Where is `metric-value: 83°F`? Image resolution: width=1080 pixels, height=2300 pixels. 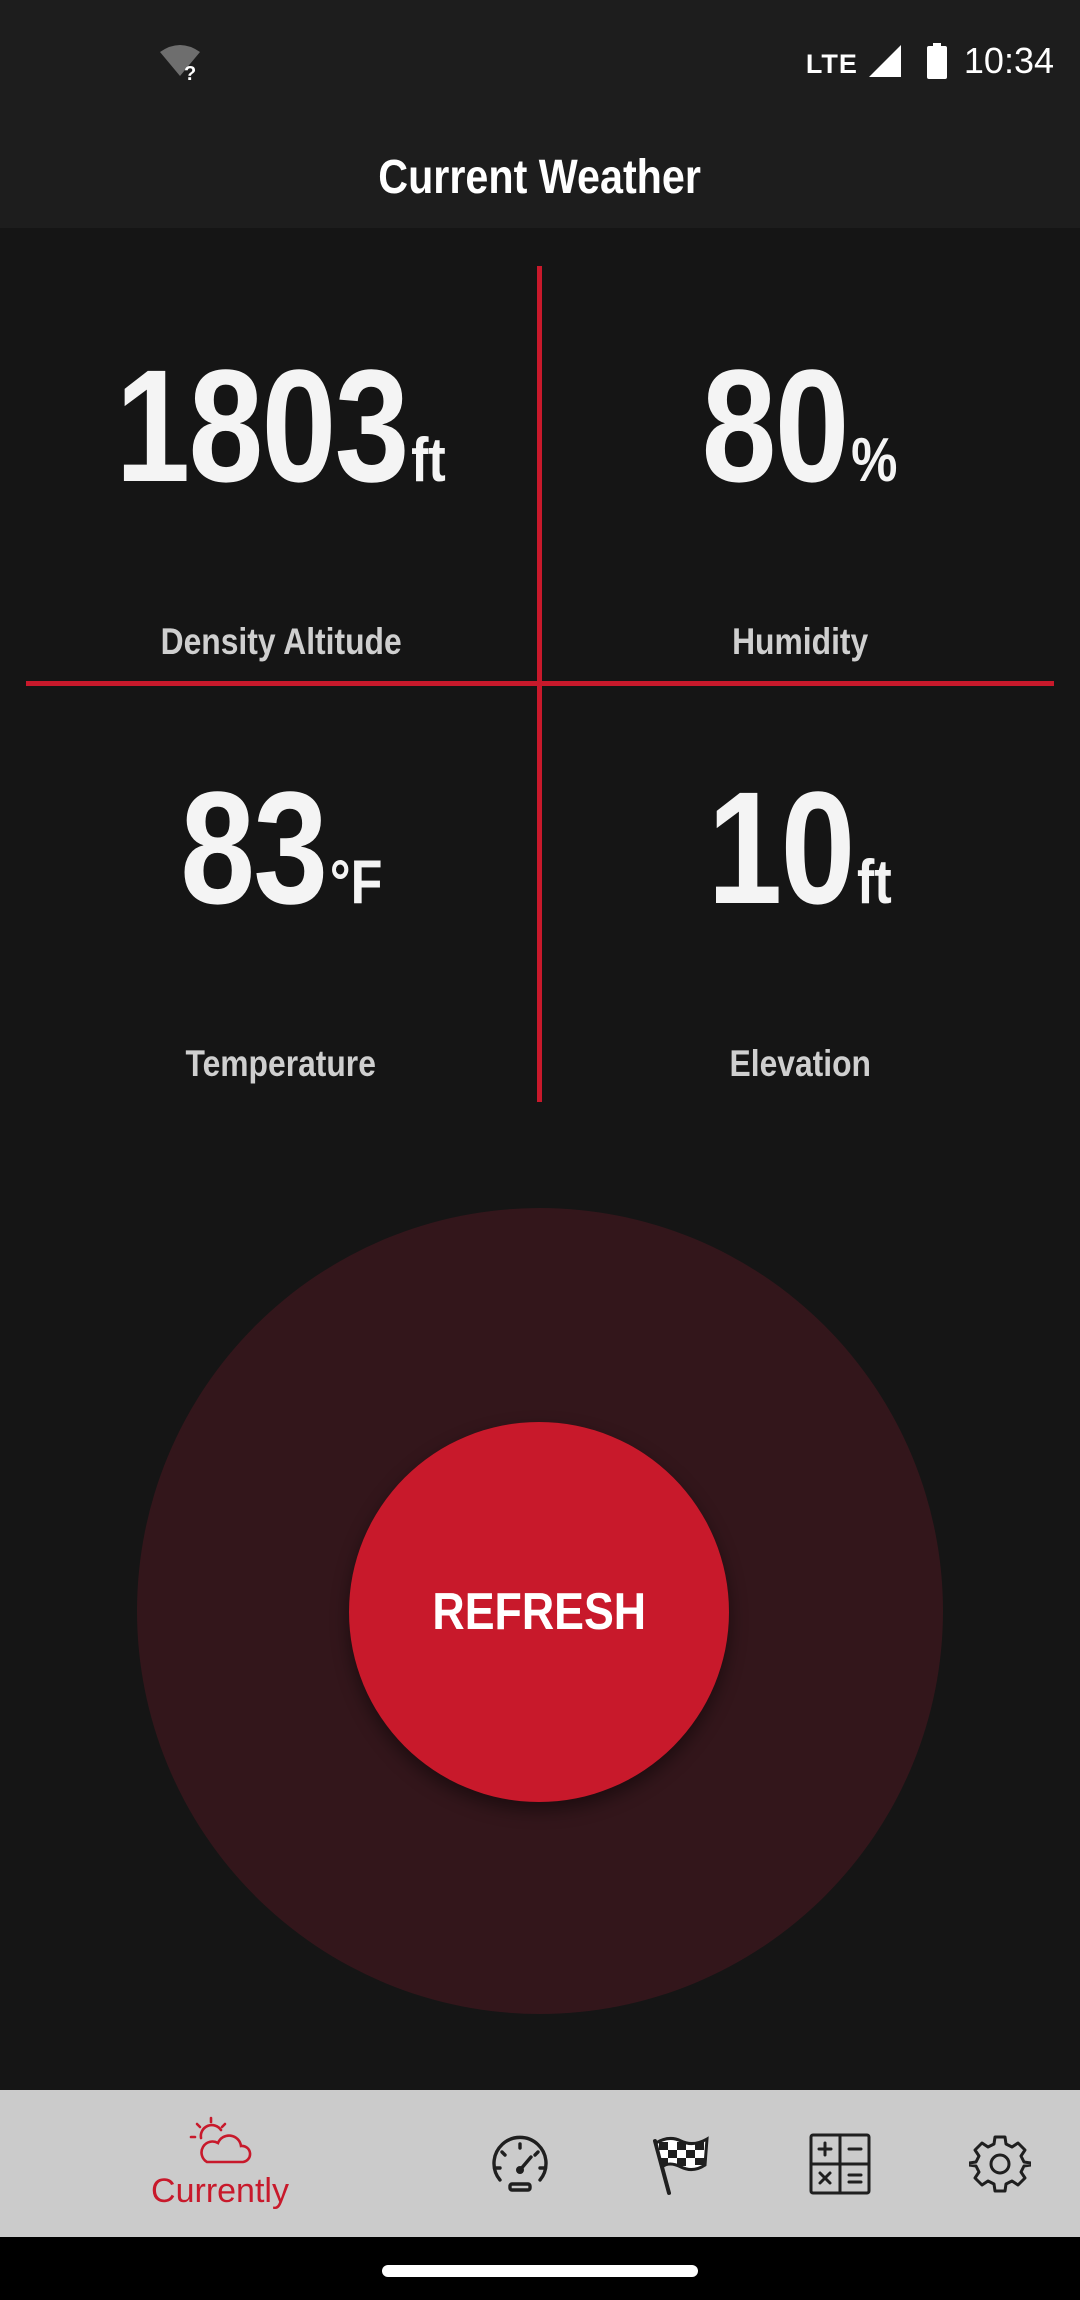 metric-value: 83°F is located at coordinates (281, 848).